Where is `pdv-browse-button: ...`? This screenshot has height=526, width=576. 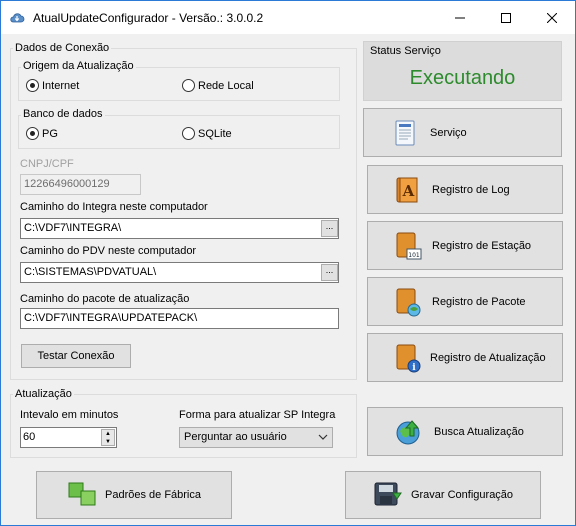 pdv-browse-button: ... is located at coordinates (329, 272).